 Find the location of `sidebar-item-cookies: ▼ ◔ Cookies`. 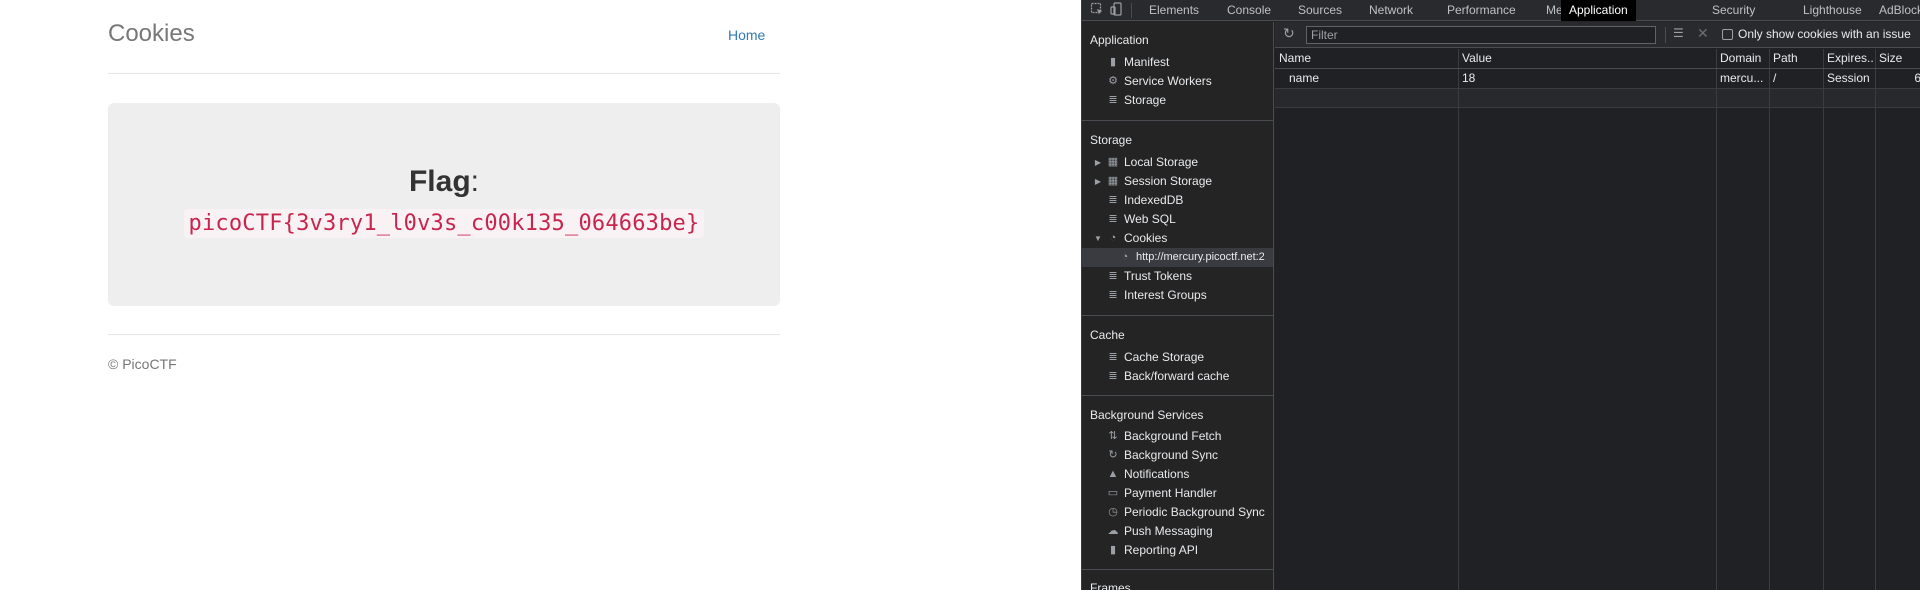

sidebar-item-cookies: ▼ ◔ Cookies is located at coordinates (1177, 238).